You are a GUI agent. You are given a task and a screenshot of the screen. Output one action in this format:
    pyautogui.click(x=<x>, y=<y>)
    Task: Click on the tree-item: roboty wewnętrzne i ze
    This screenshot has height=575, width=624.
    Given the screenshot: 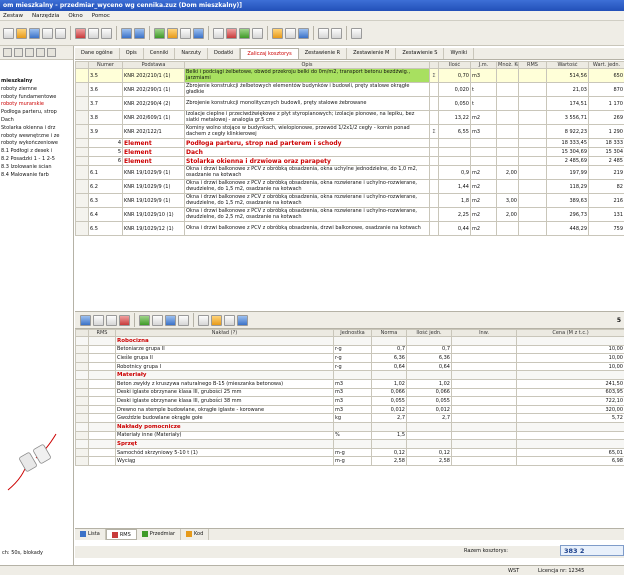 What is the action you would take?
    pyautogui.click(x=36, y=137)
    